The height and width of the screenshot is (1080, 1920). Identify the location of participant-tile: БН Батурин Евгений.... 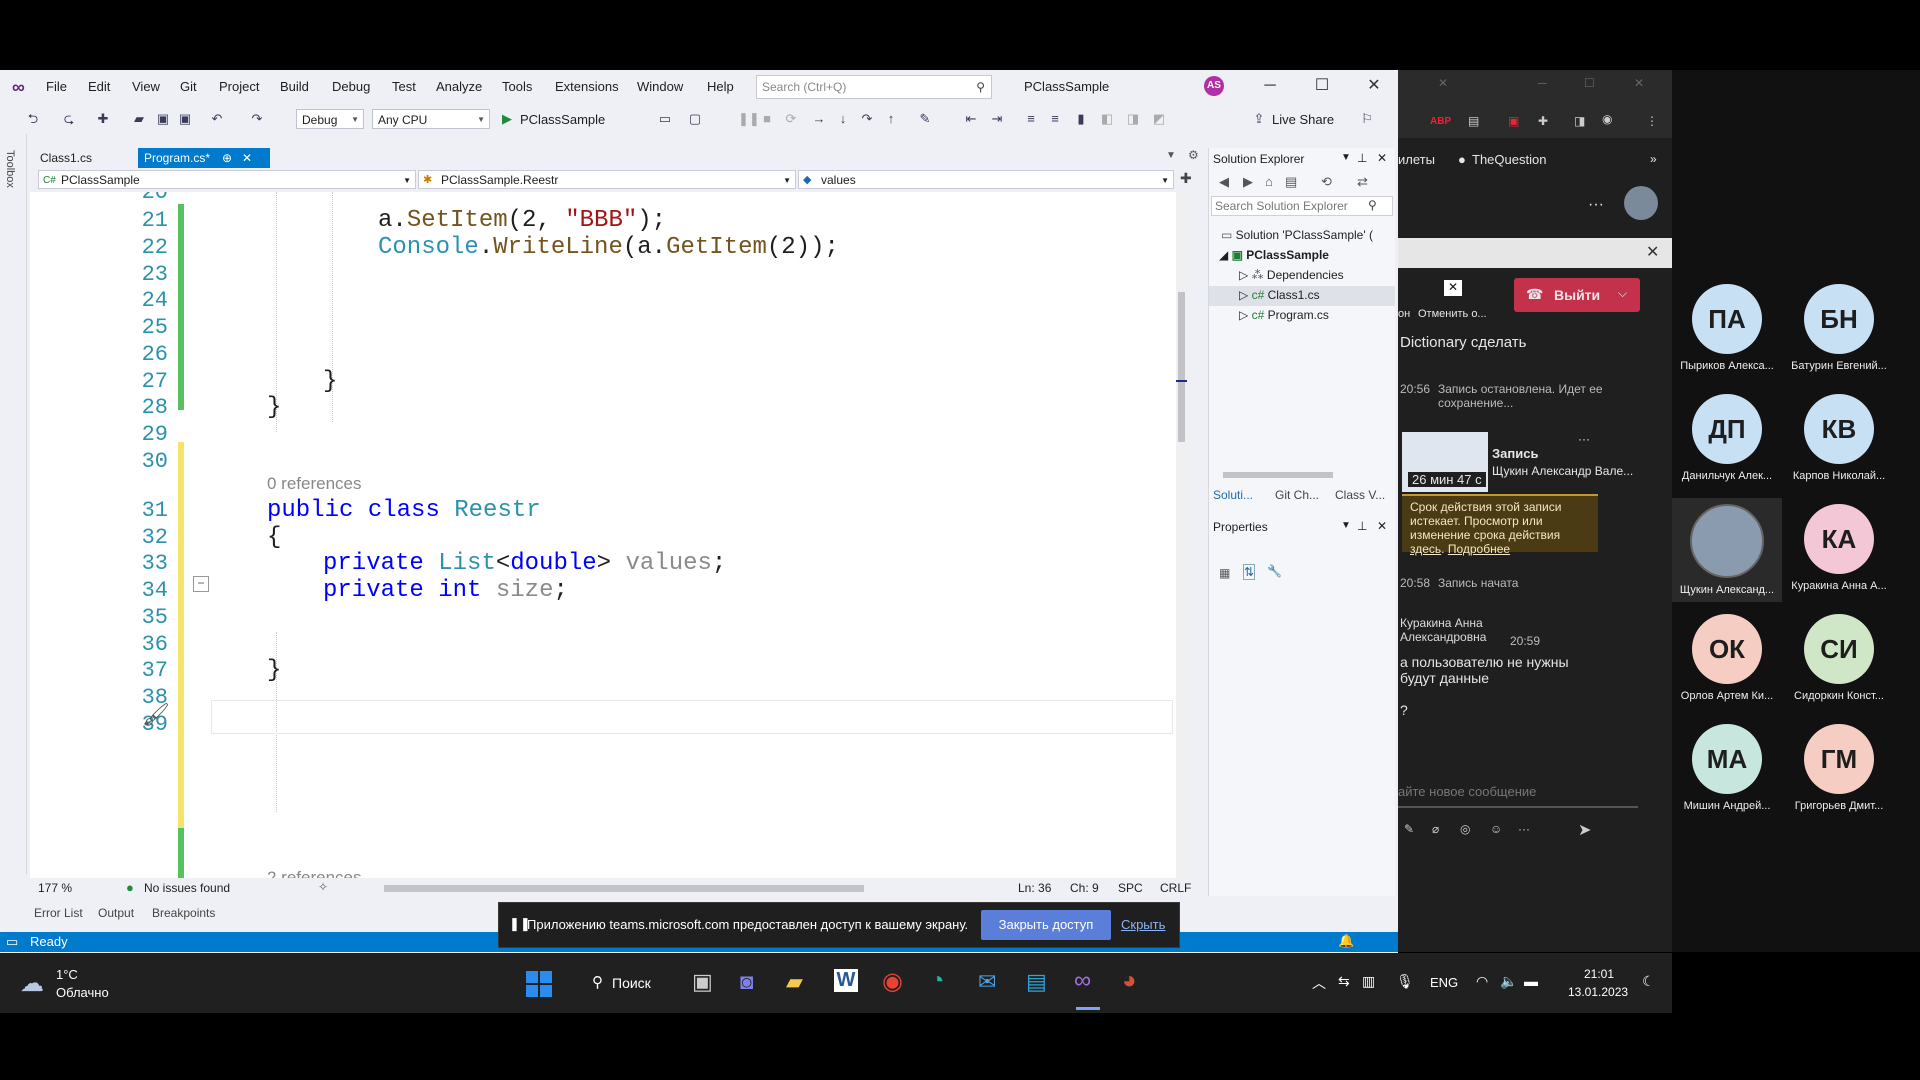
(1839, 328).